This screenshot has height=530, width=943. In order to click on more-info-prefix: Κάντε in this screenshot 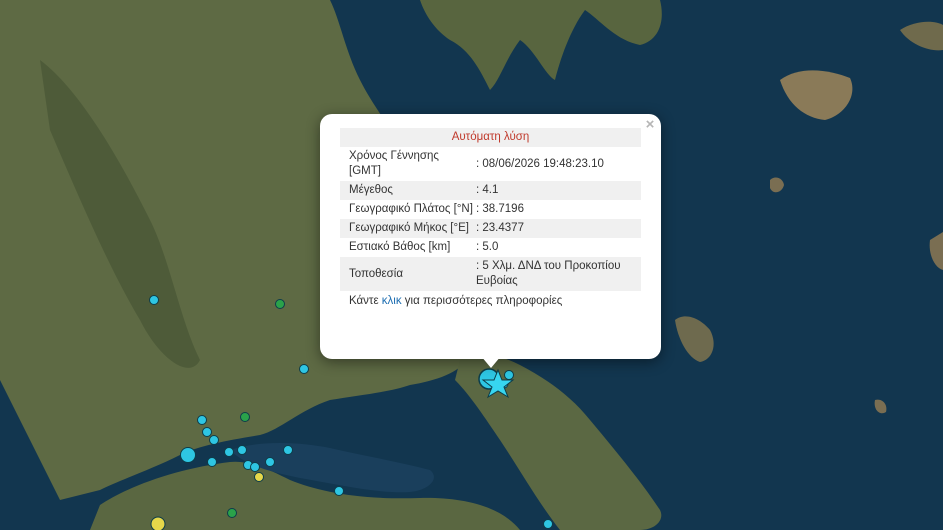, I will do `click(365, 301)`.